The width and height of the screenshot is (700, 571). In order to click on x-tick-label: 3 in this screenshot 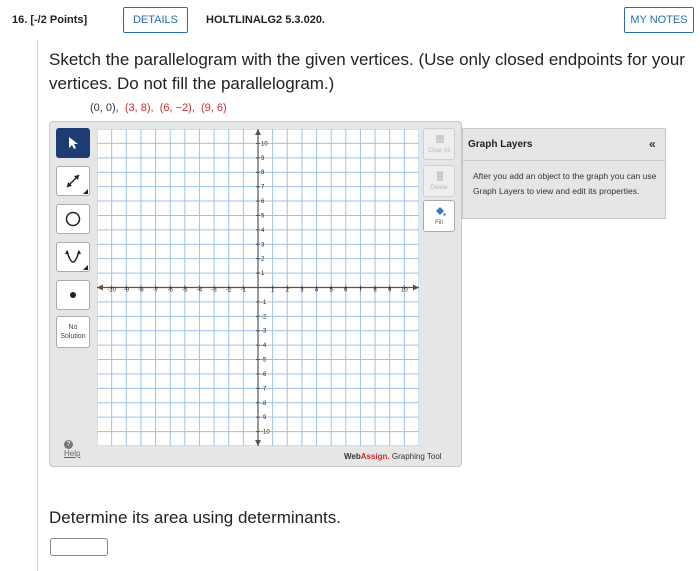, I will do `click(302, 291)`.